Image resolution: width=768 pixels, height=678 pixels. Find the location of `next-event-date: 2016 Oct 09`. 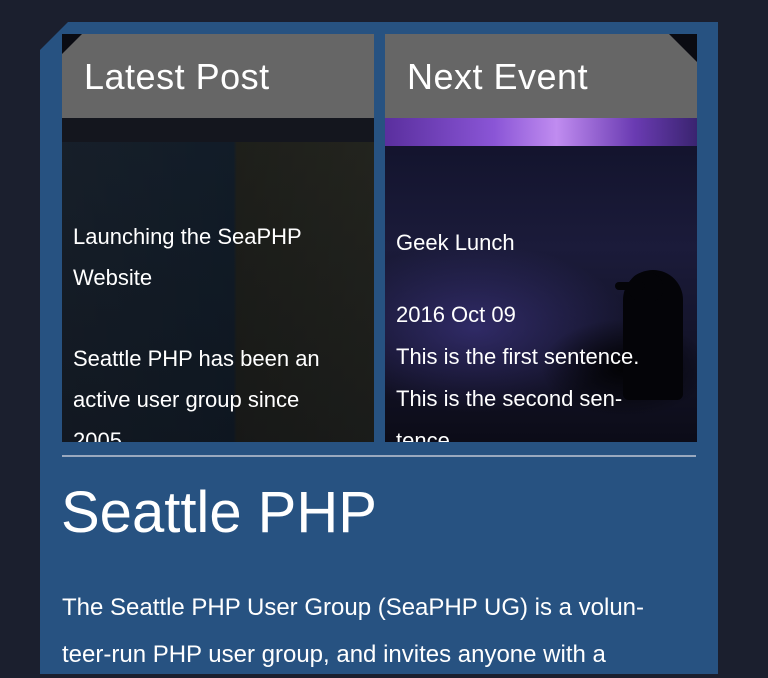

next-event-date: 2016 Oct 09 is located at coordinates (456, 314).